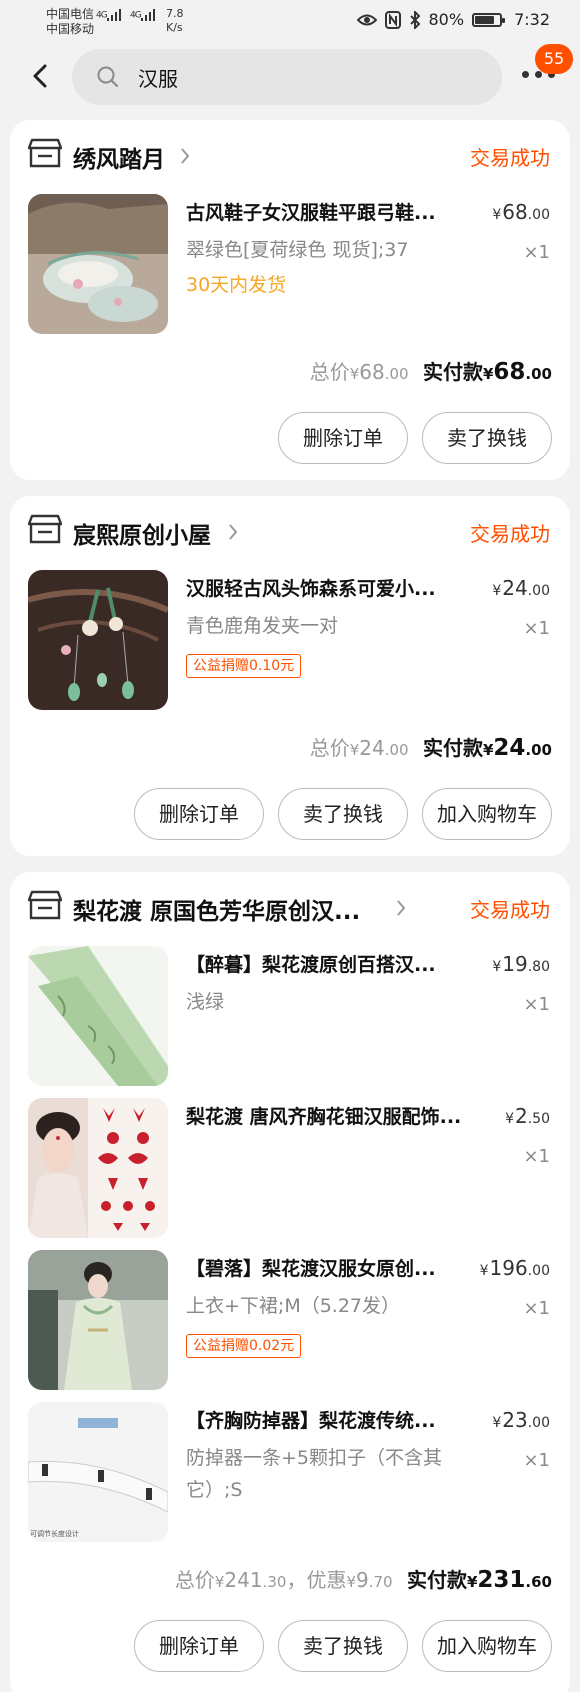  I want to click on battery-icon, so click(489, 19).